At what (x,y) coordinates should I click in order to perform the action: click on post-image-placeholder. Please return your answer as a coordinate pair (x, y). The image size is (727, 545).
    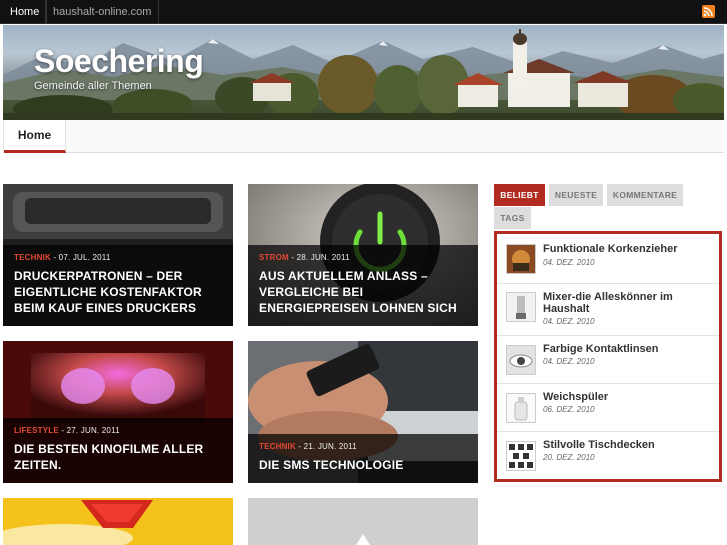
    Looking at the image, I should click on (363, 521).